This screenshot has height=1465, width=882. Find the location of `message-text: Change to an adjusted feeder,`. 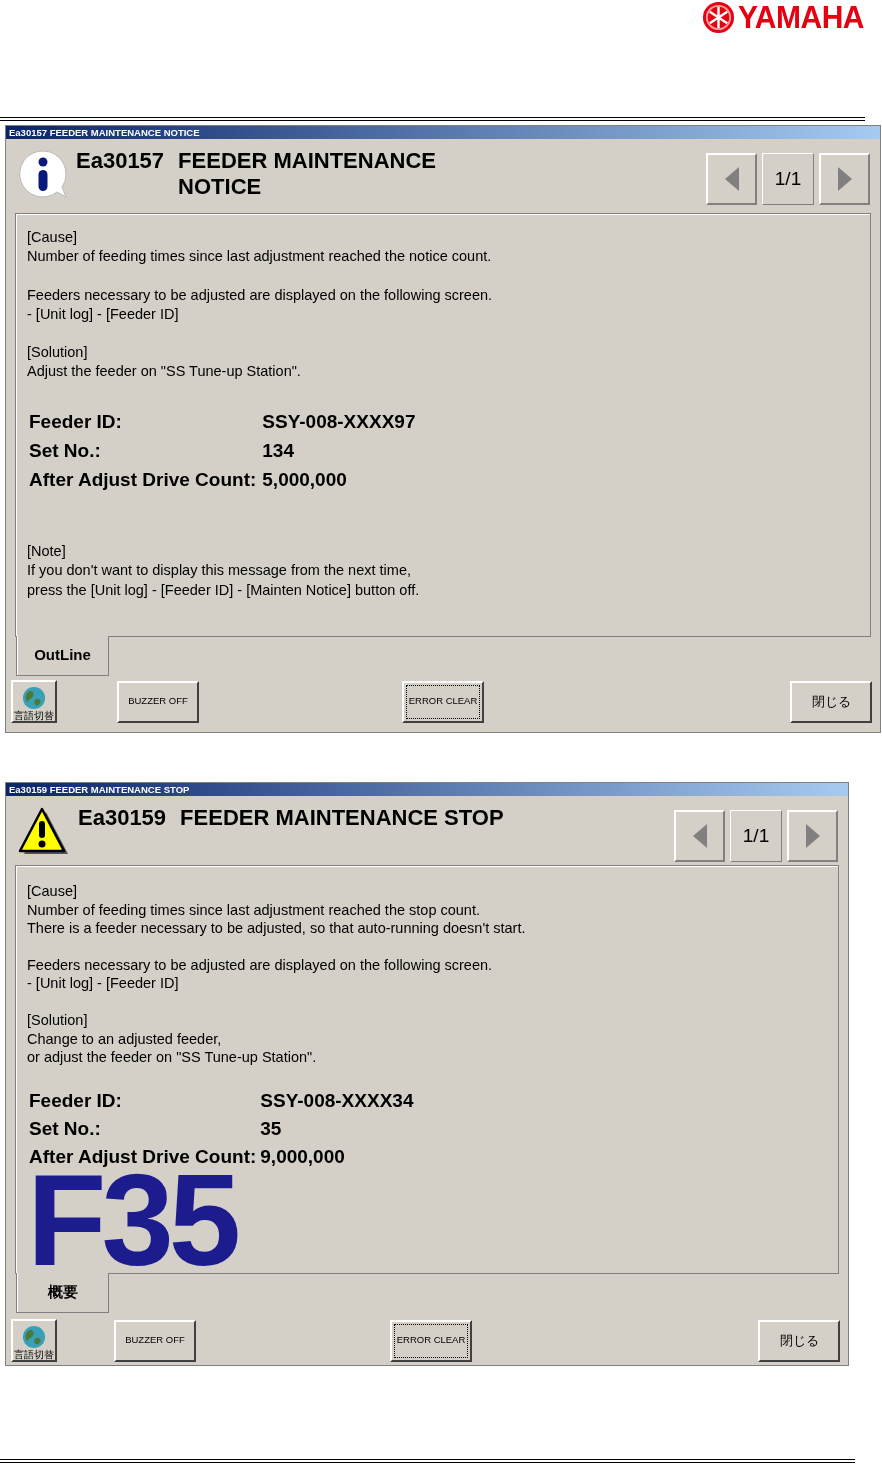

message-text: Change to an adjusted feeder, is located at coordinates (125, 1039).